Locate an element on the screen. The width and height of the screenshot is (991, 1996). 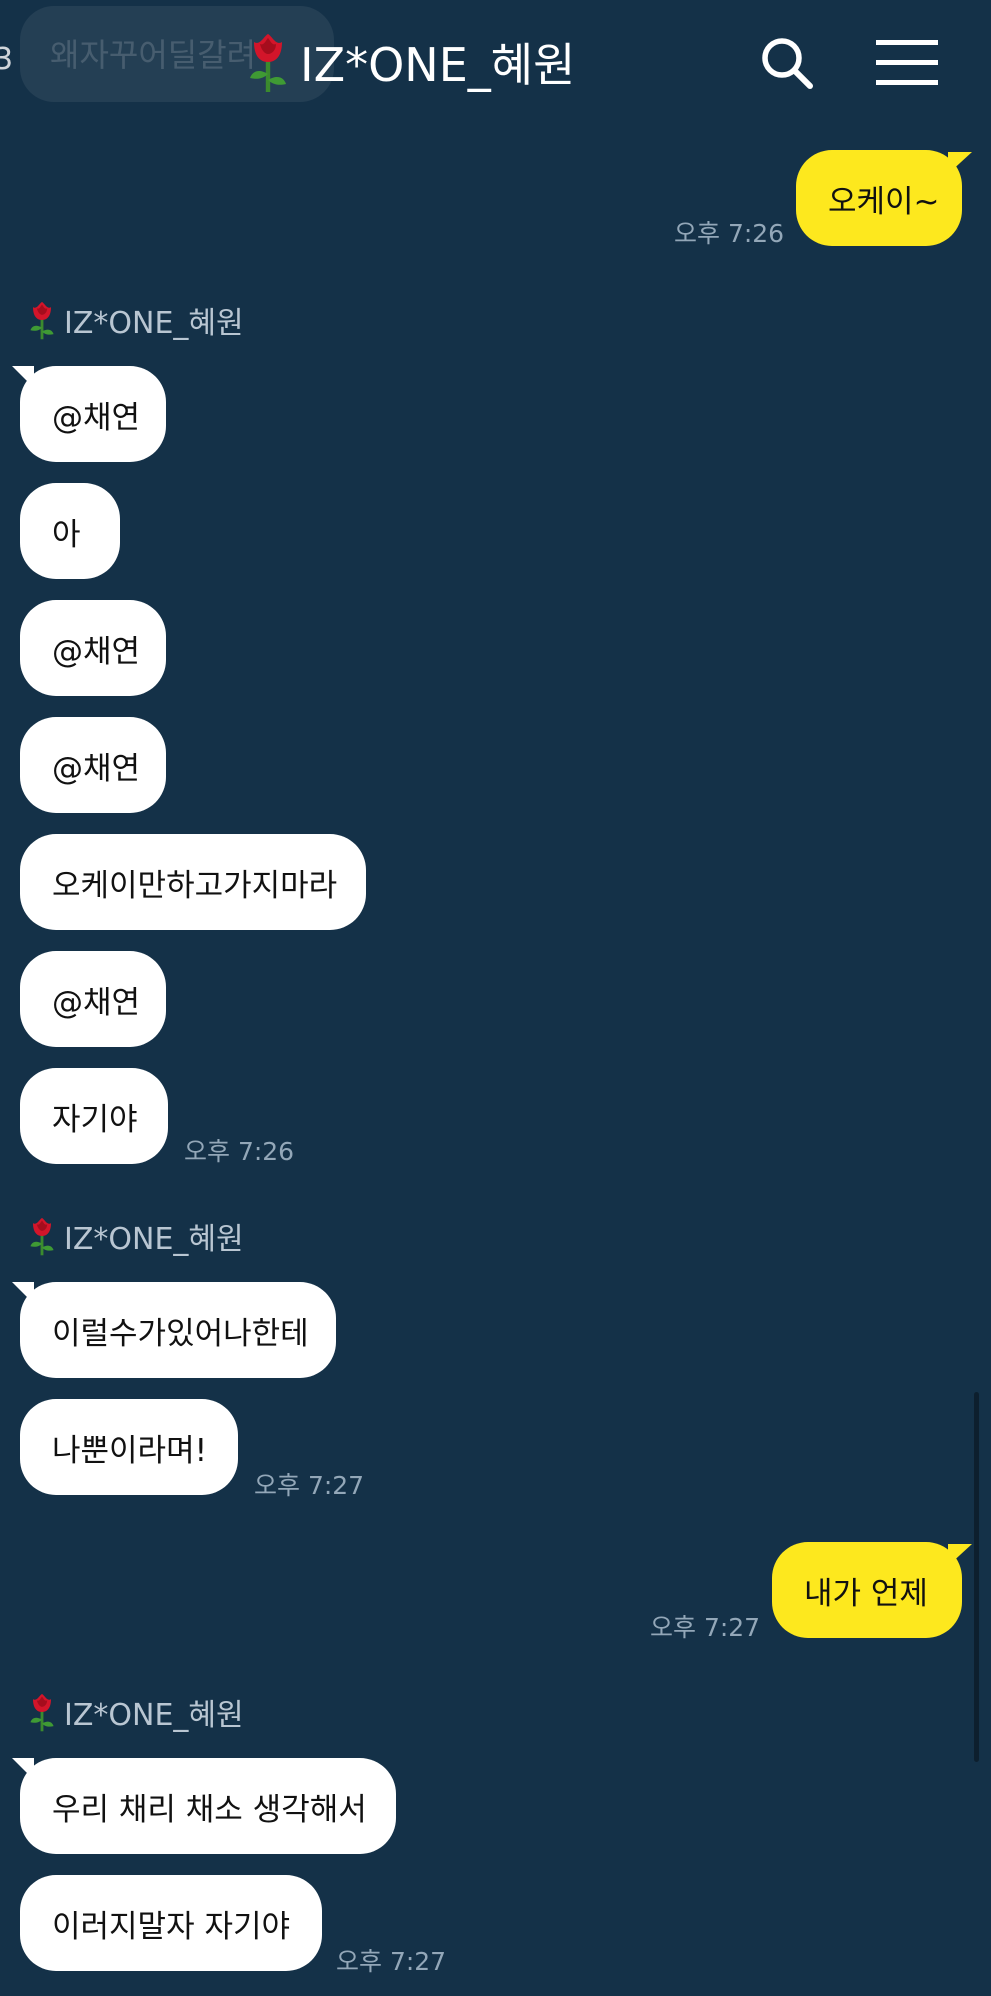
their-message-bubble: 오케이만하고가지마라 is located at coordinates (193, 882).